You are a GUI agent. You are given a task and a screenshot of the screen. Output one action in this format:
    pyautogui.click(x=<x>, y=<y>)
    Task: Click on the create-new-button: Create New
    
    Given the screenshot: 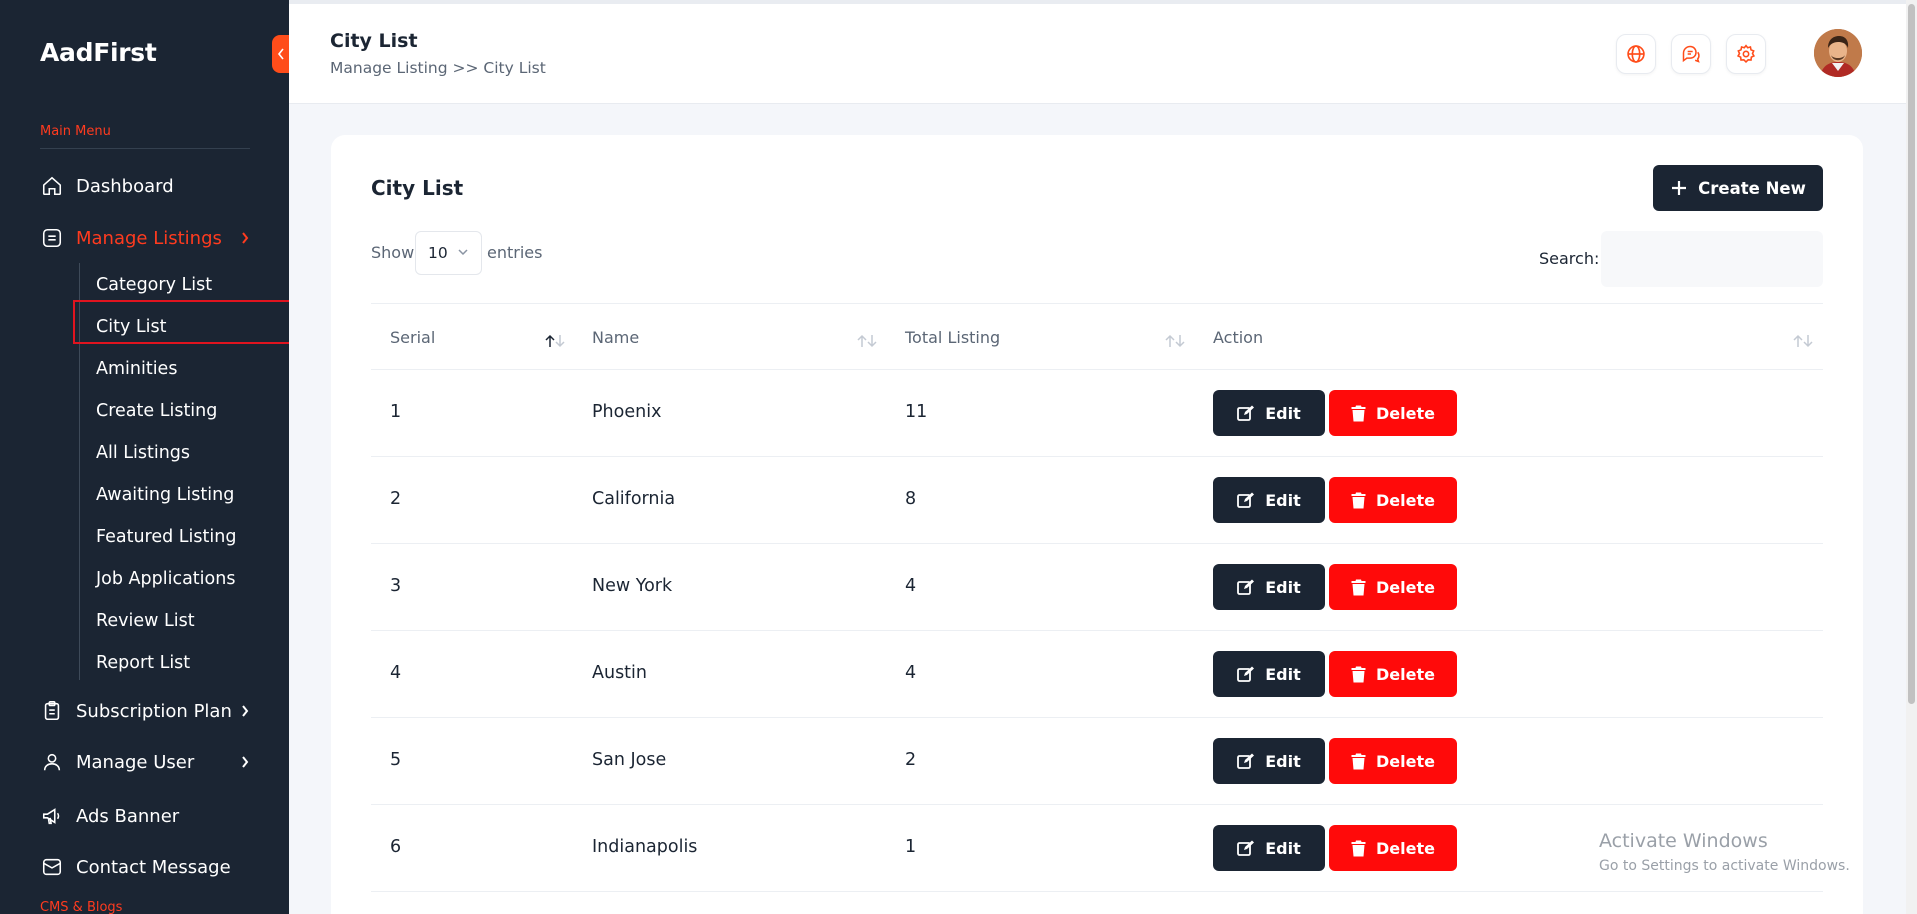 What is the action you would take?
    pyautogui.click(x=1738, y=188)
    